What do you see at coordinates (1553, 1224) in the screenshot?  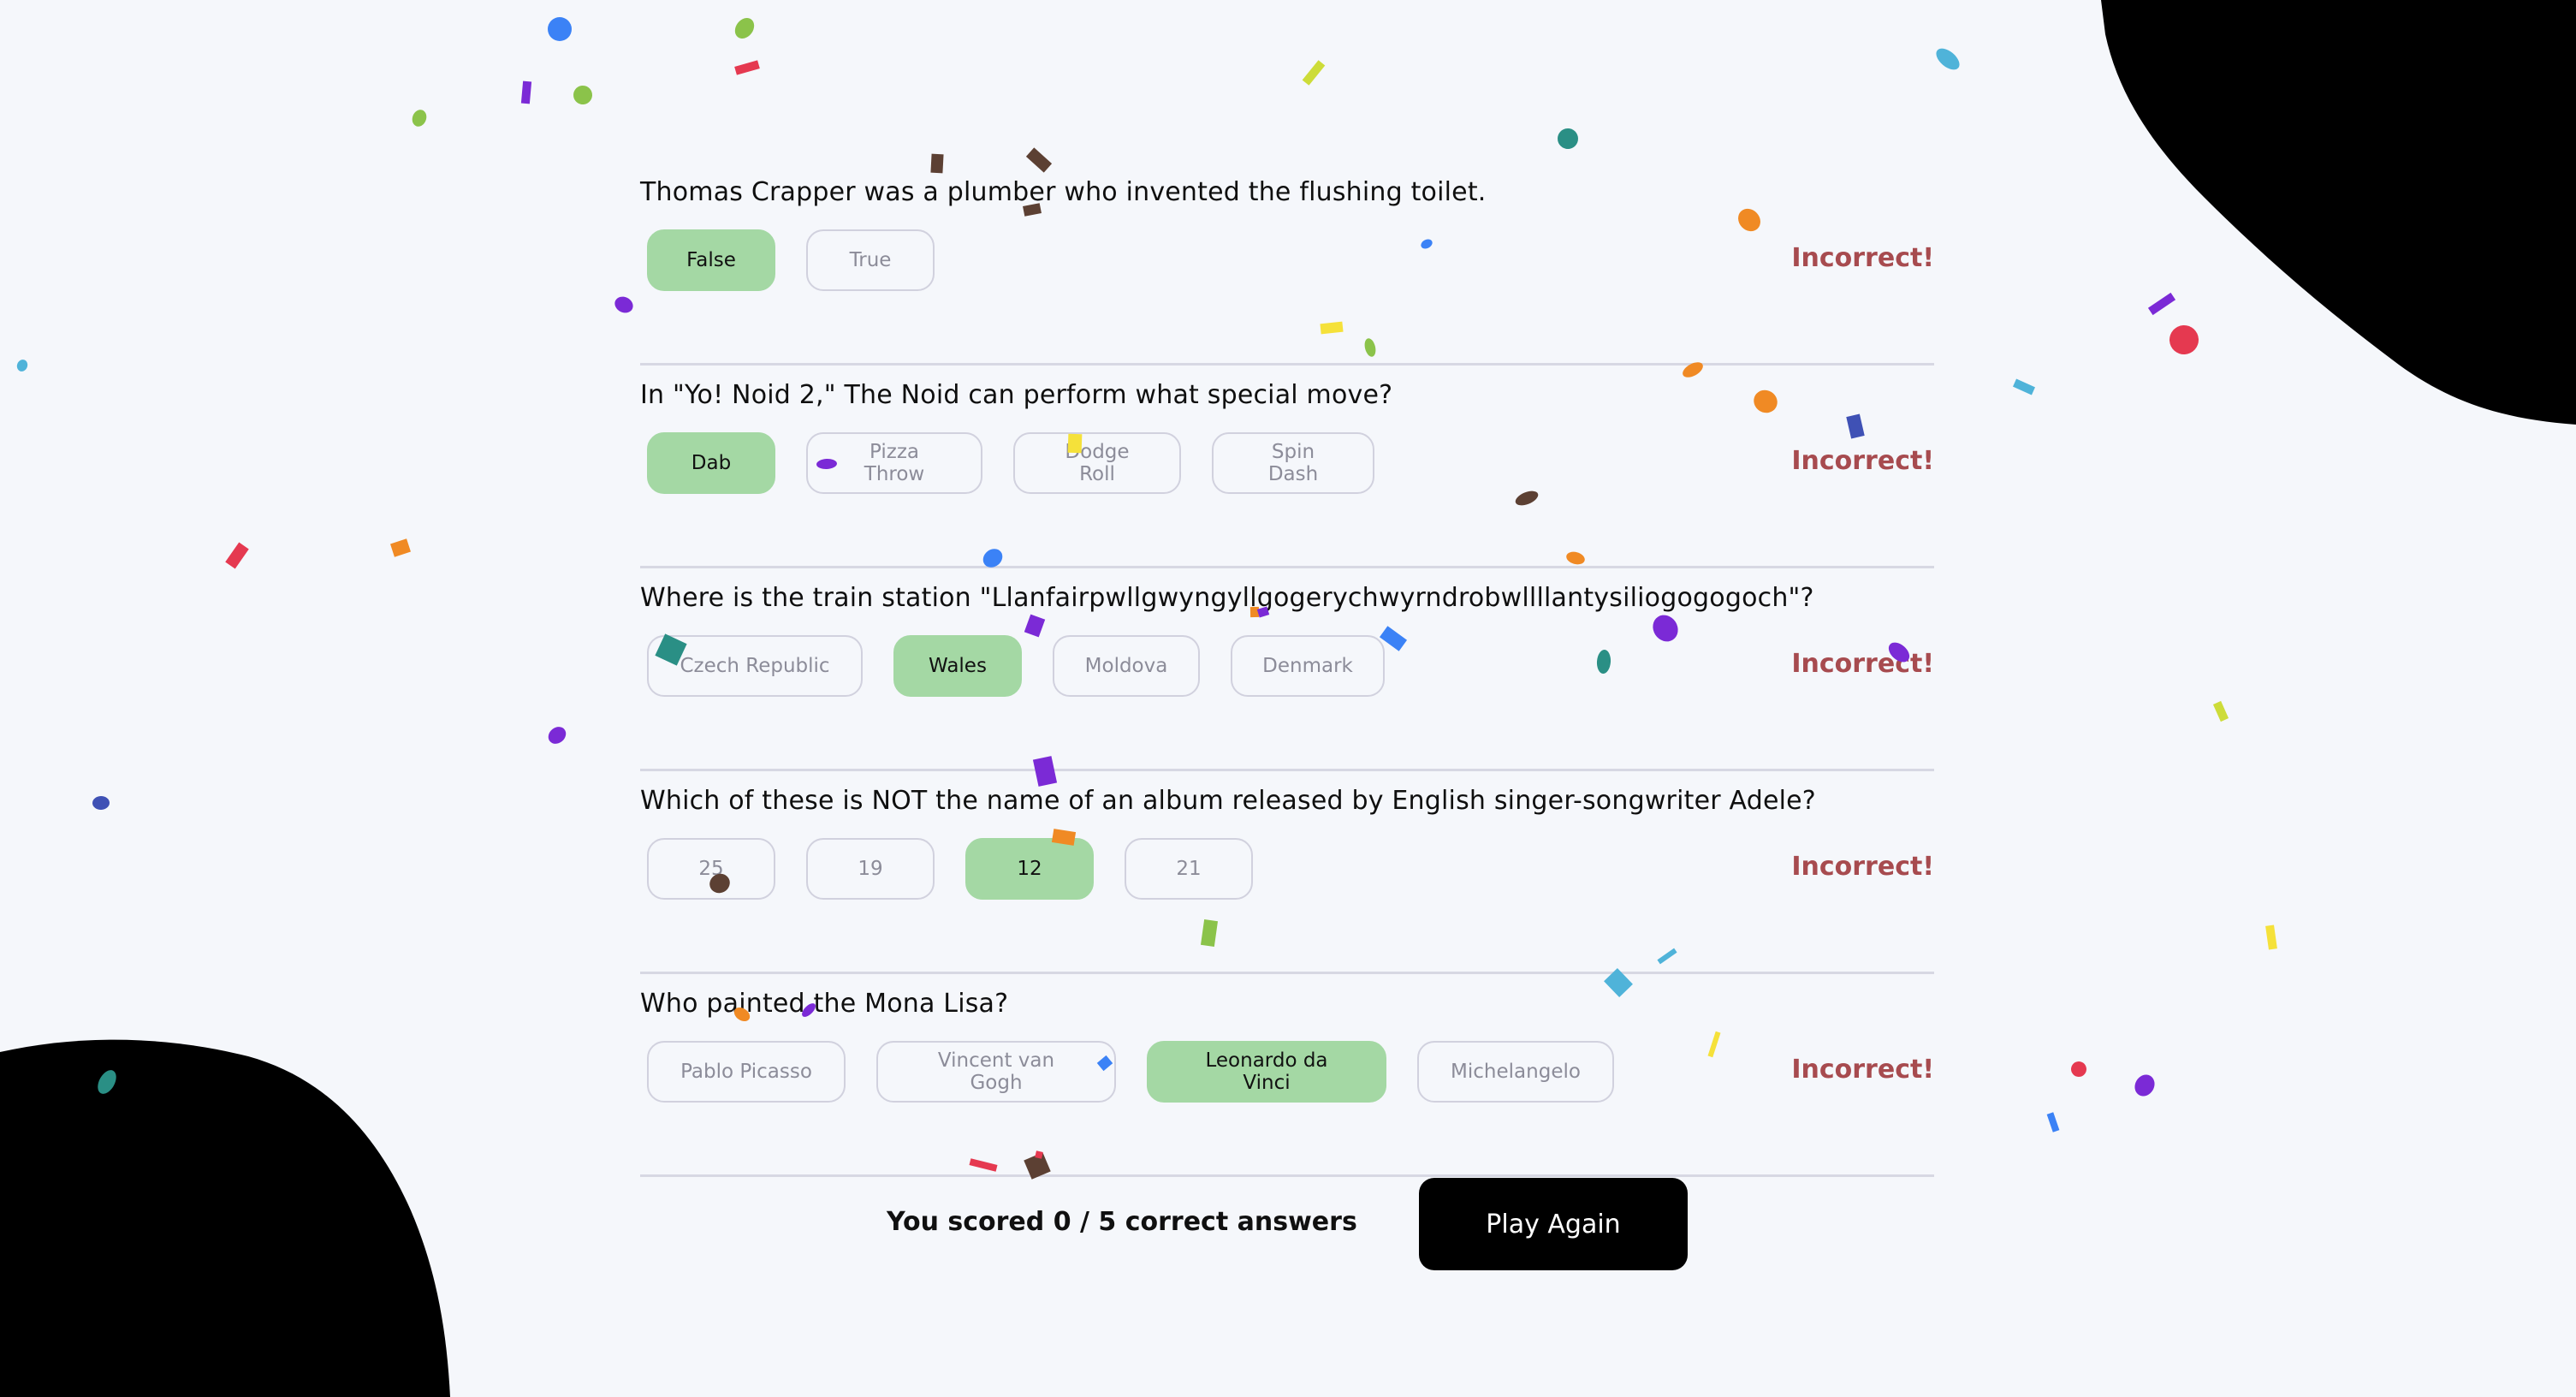 I see `play-again-button: Play Again` at bounding box center [1553, 1224].